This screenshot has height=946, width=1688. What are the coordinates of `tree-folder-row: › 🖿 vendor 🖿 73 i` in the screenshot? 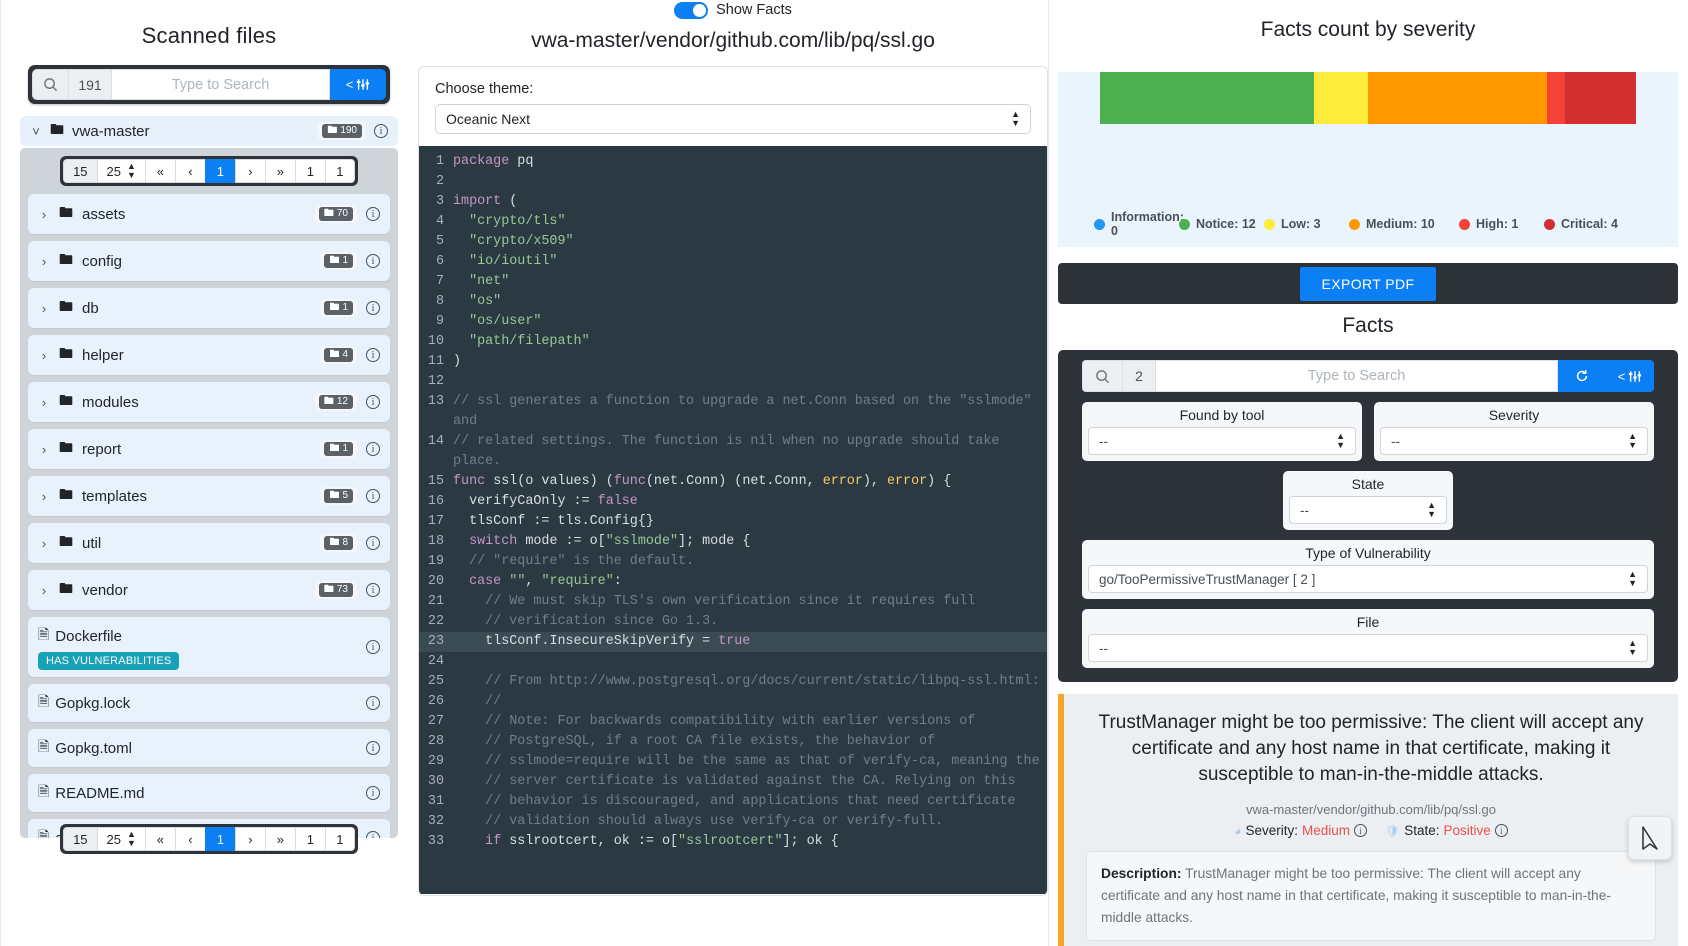 It's located at (209, 590).